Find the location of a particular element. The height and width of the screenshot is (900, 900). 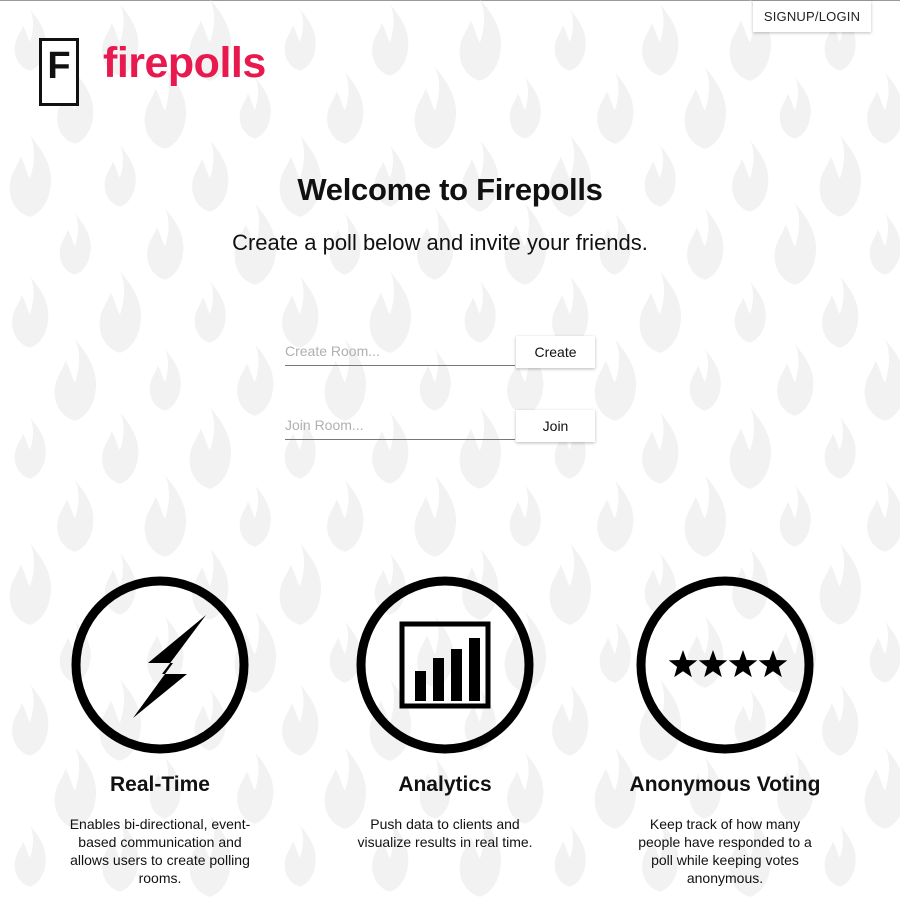

logo: F is located at coordinates (59, 72).